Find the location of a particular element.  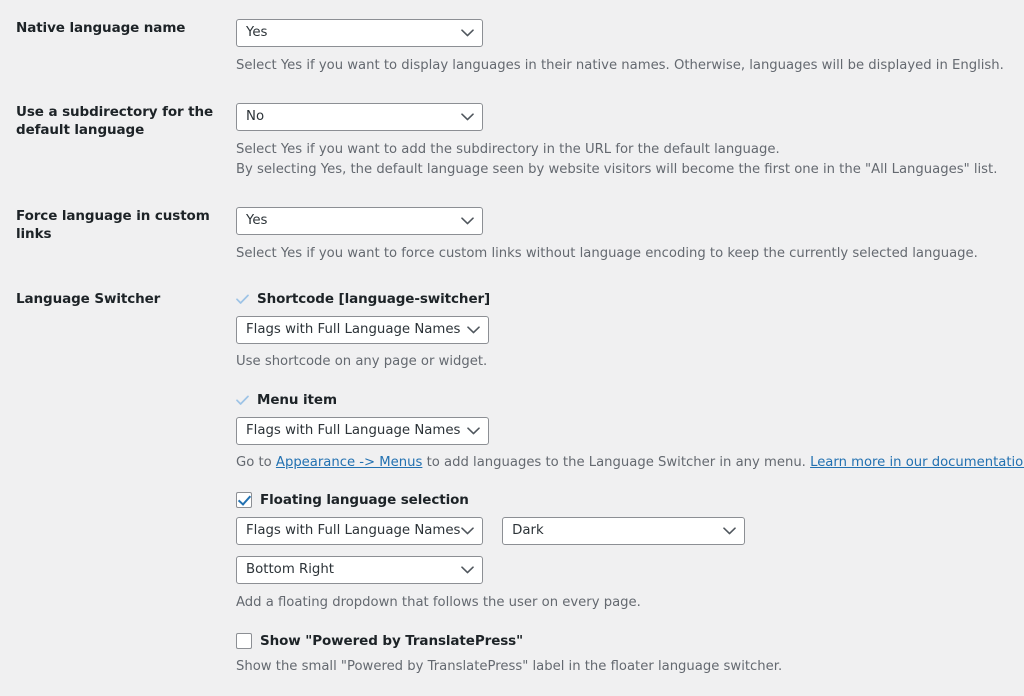

floating-theme-select: Dark is located at coordinates (624, 531).